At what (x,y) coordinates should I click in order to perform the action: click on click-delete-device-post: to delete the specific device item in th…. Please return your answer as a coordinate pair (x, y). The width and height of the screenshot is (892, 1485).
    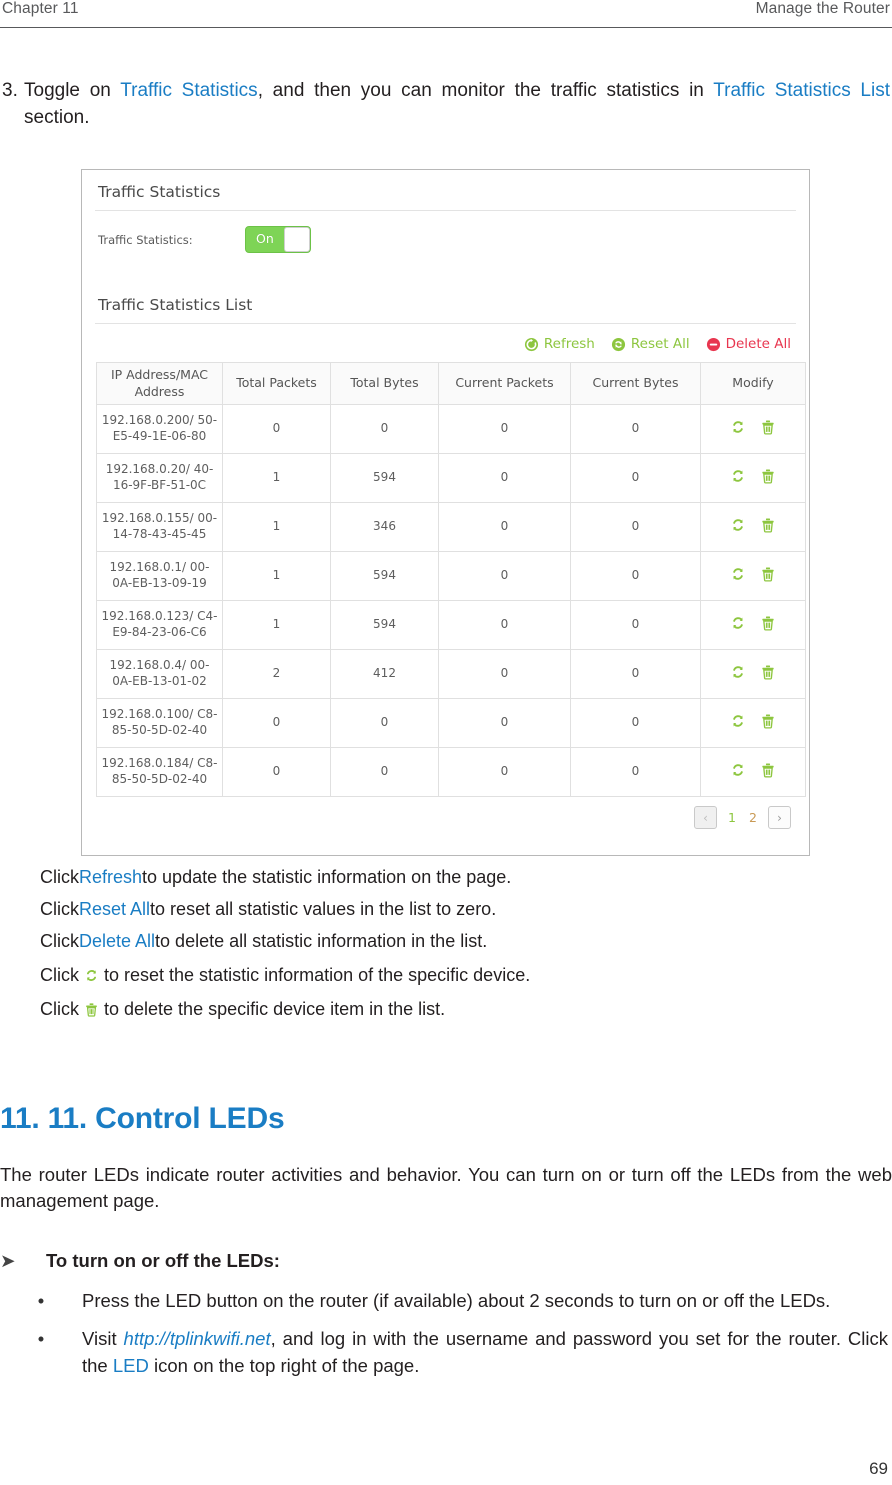
    Looking at the image, I should click on (275, 1009).